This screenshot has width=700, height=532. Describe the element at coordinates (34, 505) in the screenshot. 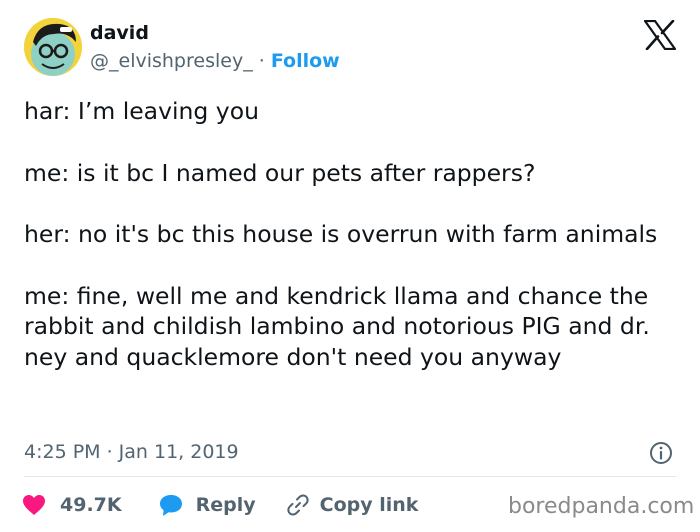

I see `heart-icon` at that location.